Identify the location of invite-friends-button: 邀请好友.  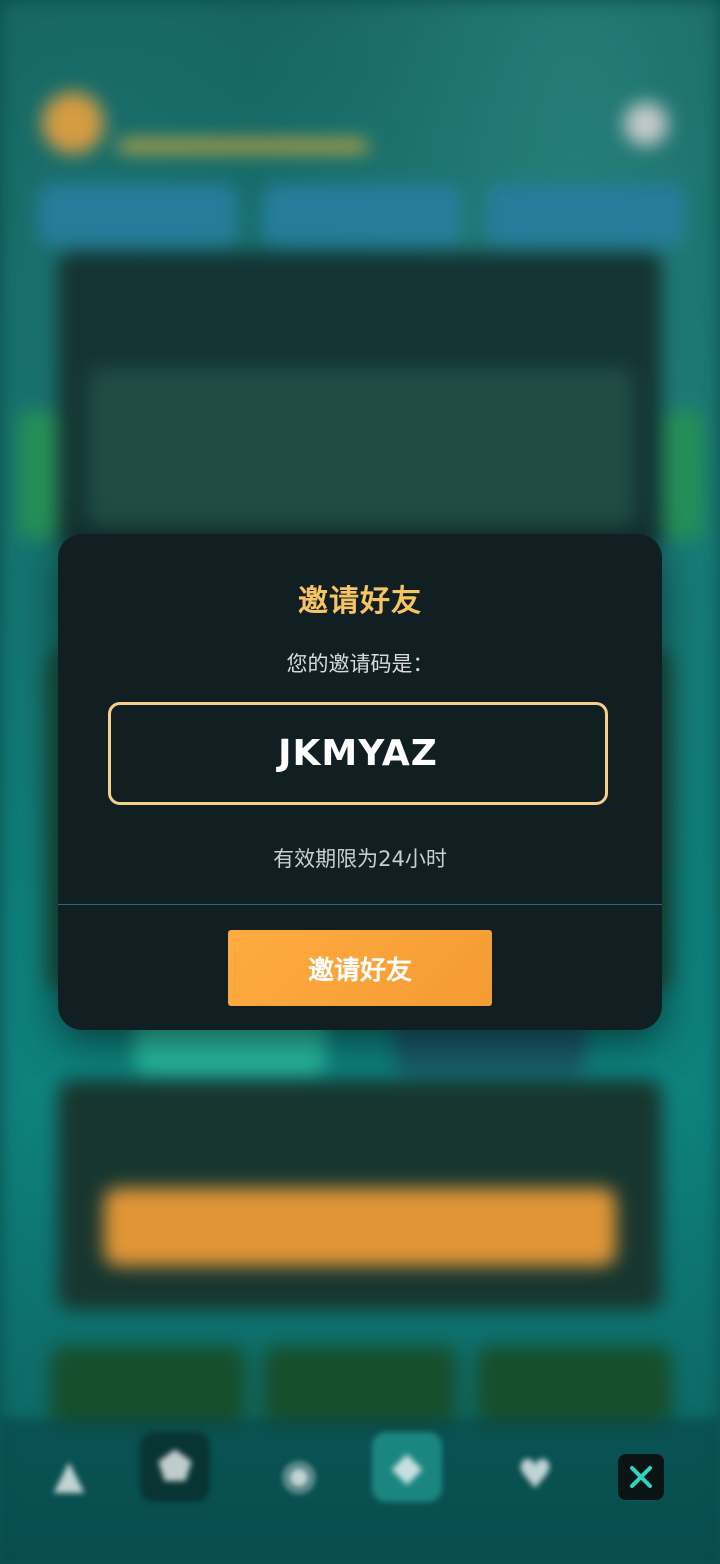
(360, 968).